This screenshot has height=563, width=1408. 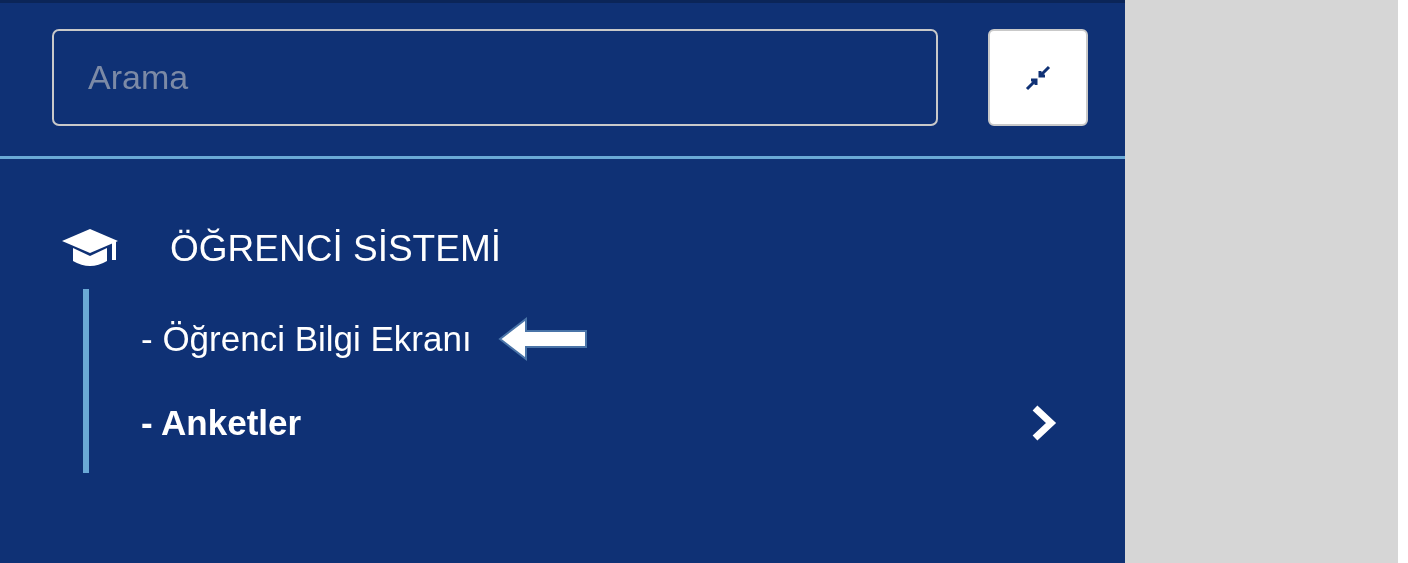 I want to click on search-field: Arama, so click(x=495, y=77).